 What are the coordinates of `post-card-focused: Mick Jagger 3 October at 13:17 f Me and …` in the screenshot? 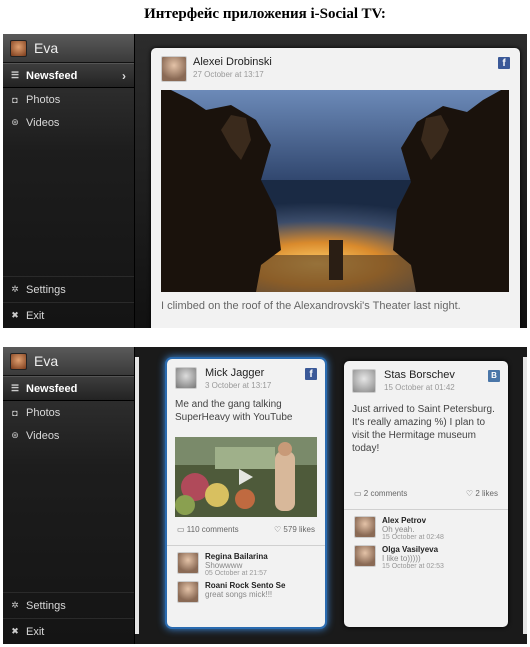 It's located at (246, 493).